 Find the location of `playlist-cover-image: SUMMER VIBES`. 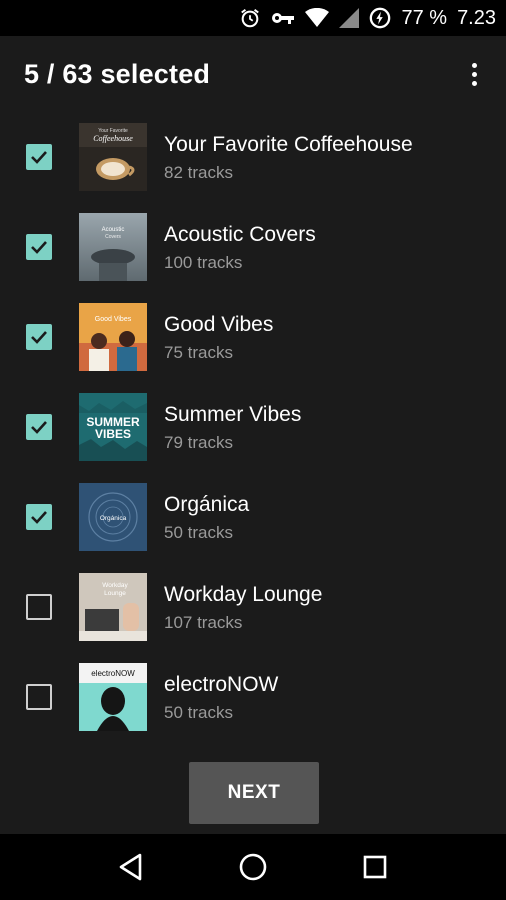

playlist-cover-image: SUMMER VIBES is located at coordinates (113, 427).